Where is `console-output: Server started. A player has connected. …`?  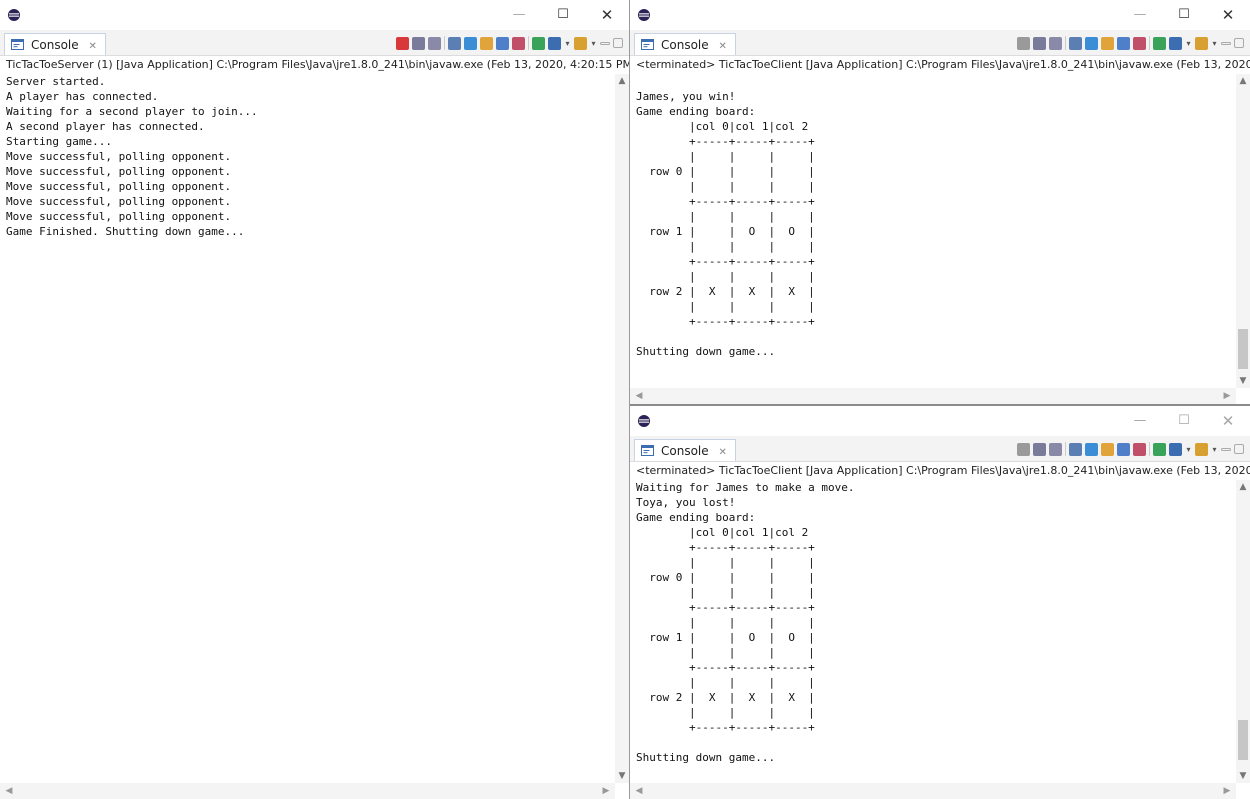 console-output: Server started. A player has connected. … is located at coordinates (309, 156).